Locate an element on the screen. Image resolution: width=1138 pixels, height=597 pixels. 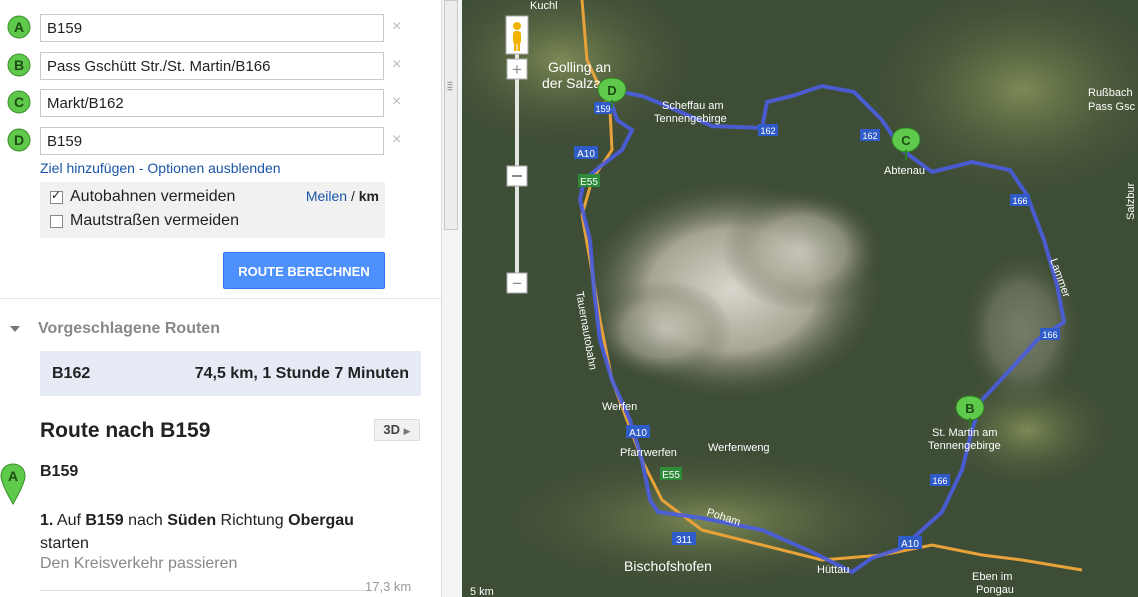
route-links: Ziel hinzufügen - Optionen ausblenden is located at coordinates (160, 168).